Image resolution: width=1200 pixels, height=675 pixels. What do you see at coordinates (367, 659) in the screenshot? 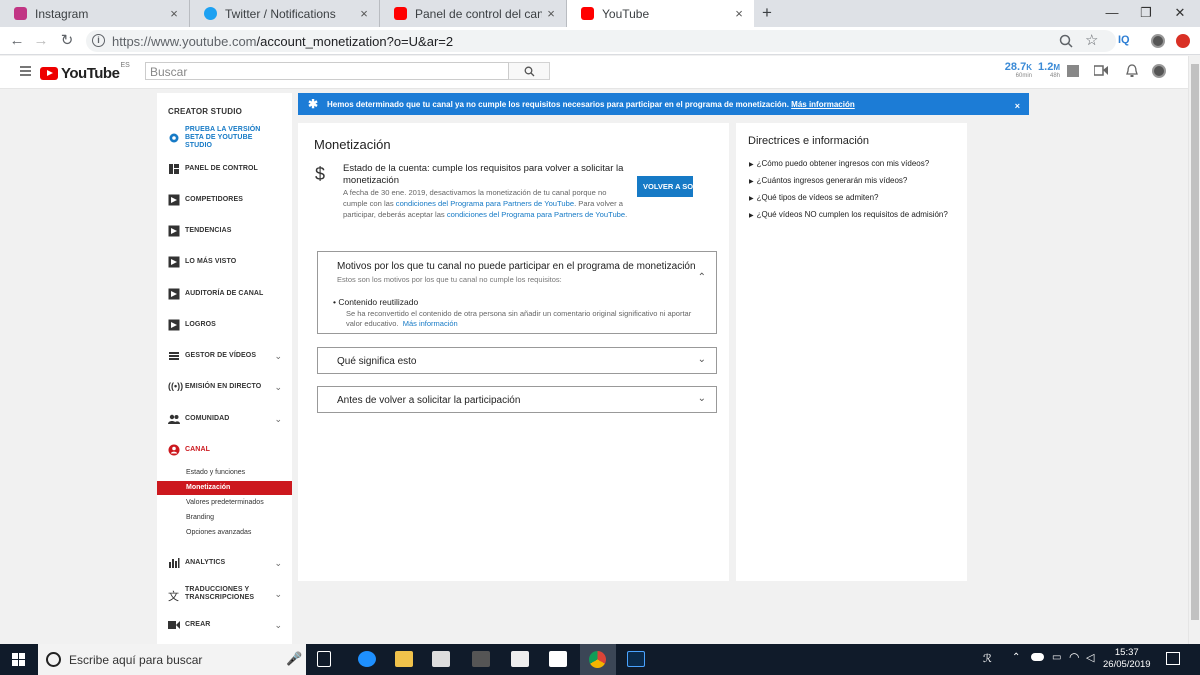
I see `edge-icon` at bounding box center [367, 659].